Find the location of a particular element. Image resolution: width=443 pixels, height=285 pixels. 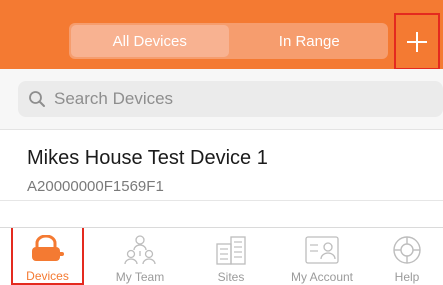

search-icon is located at coordinates (37, 99).